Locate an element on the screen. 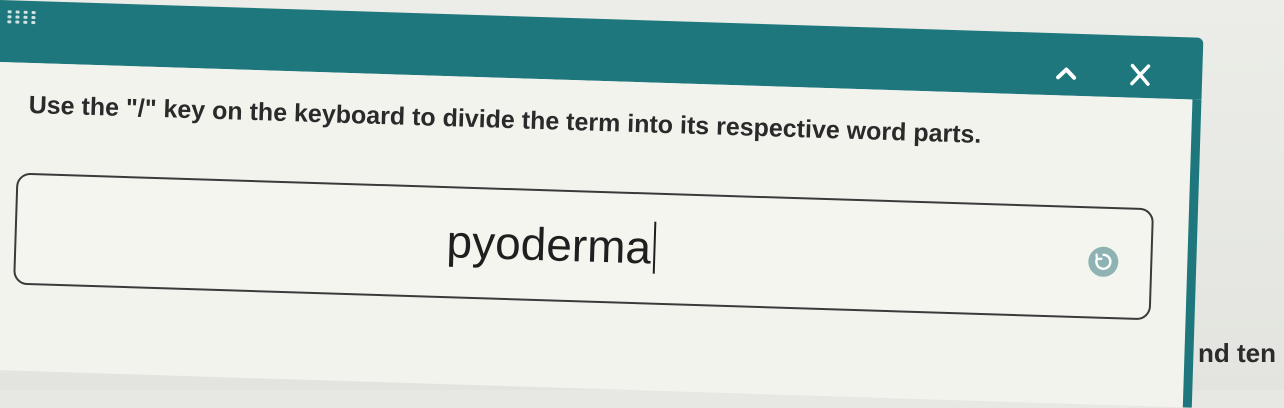 This screenshot has width=1284, height=408. close-icon is located at coordinates (1140, 74).